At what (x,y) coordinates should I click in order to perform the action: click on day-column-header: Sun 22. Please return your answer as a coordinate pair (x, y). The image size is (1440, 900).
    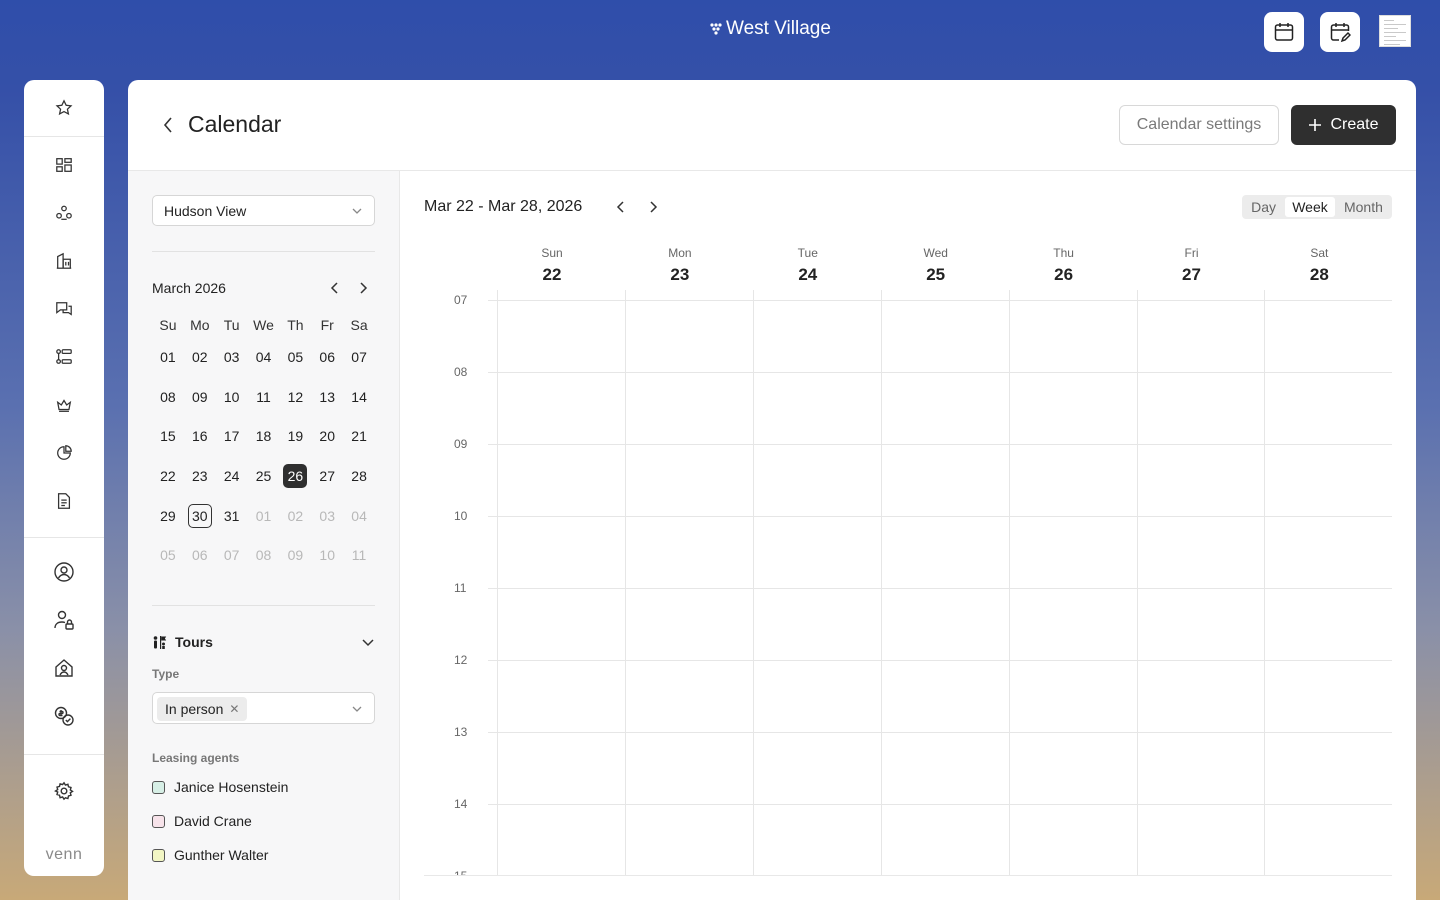
    Looking at the image, I should click on (552, 265).